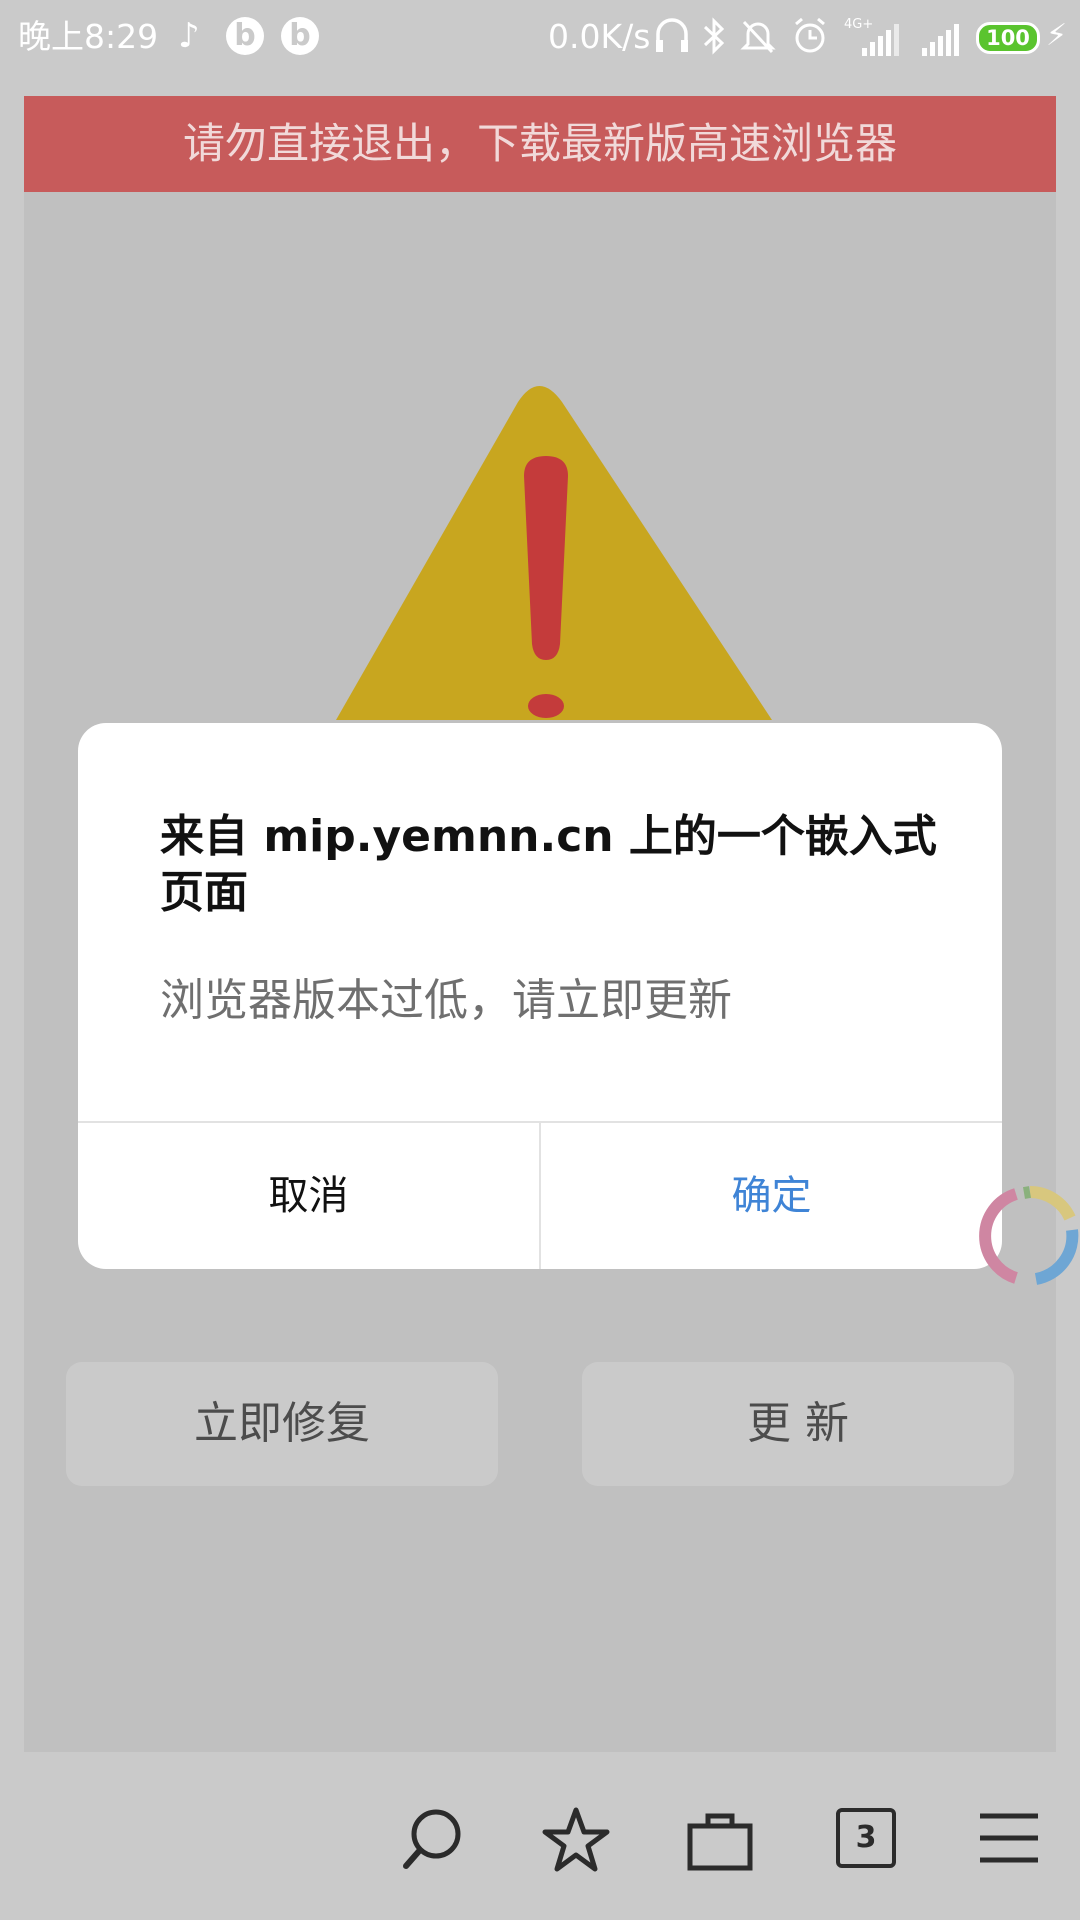  What do you see at coordinates (189, 36) in the screenshot?
I see `music-note-icon: ♪` at bounding box center [189, 36].